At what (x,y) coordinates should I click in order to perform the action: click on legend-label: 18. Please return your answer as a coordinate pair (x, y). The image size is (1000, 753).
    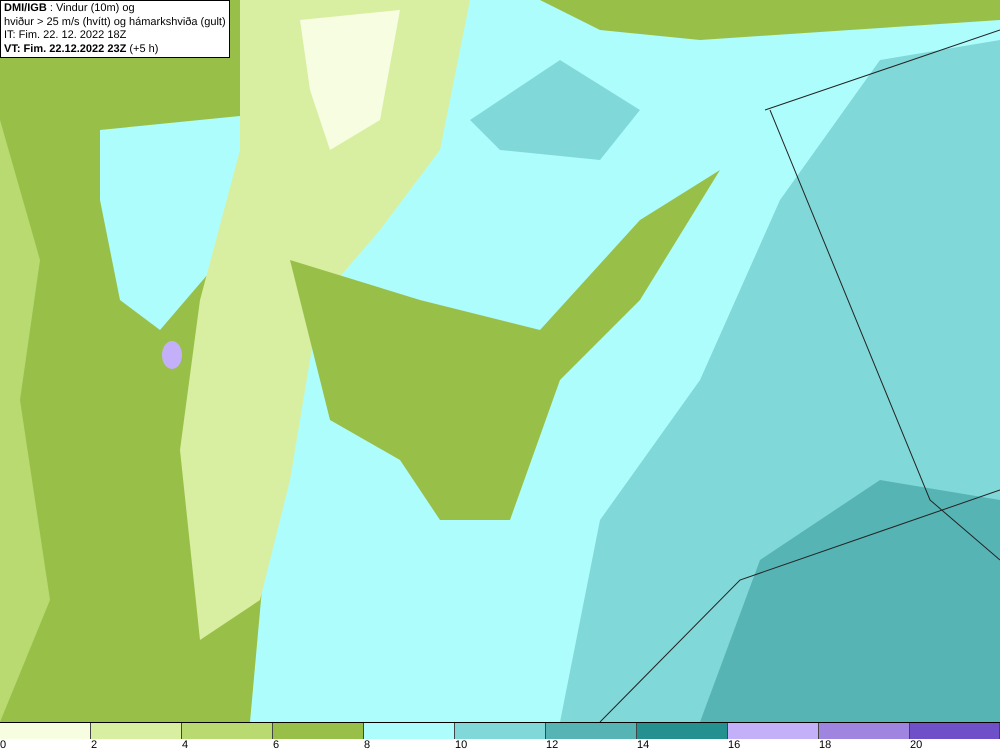
    Looking at the image, I should click on (825, 745).